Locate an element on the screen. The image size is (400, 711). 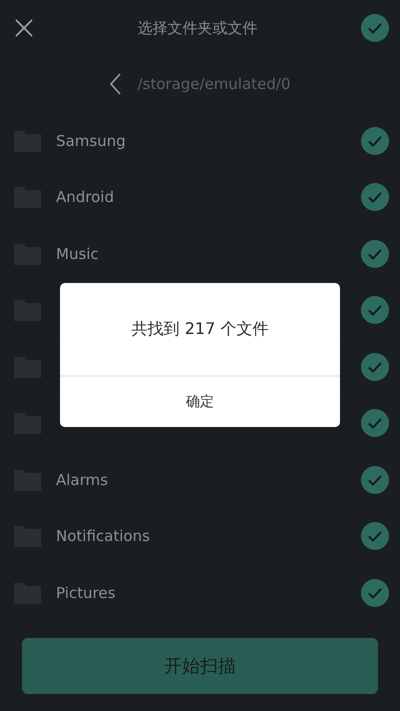
folder-name: Music is located at coordinates (77, 253).